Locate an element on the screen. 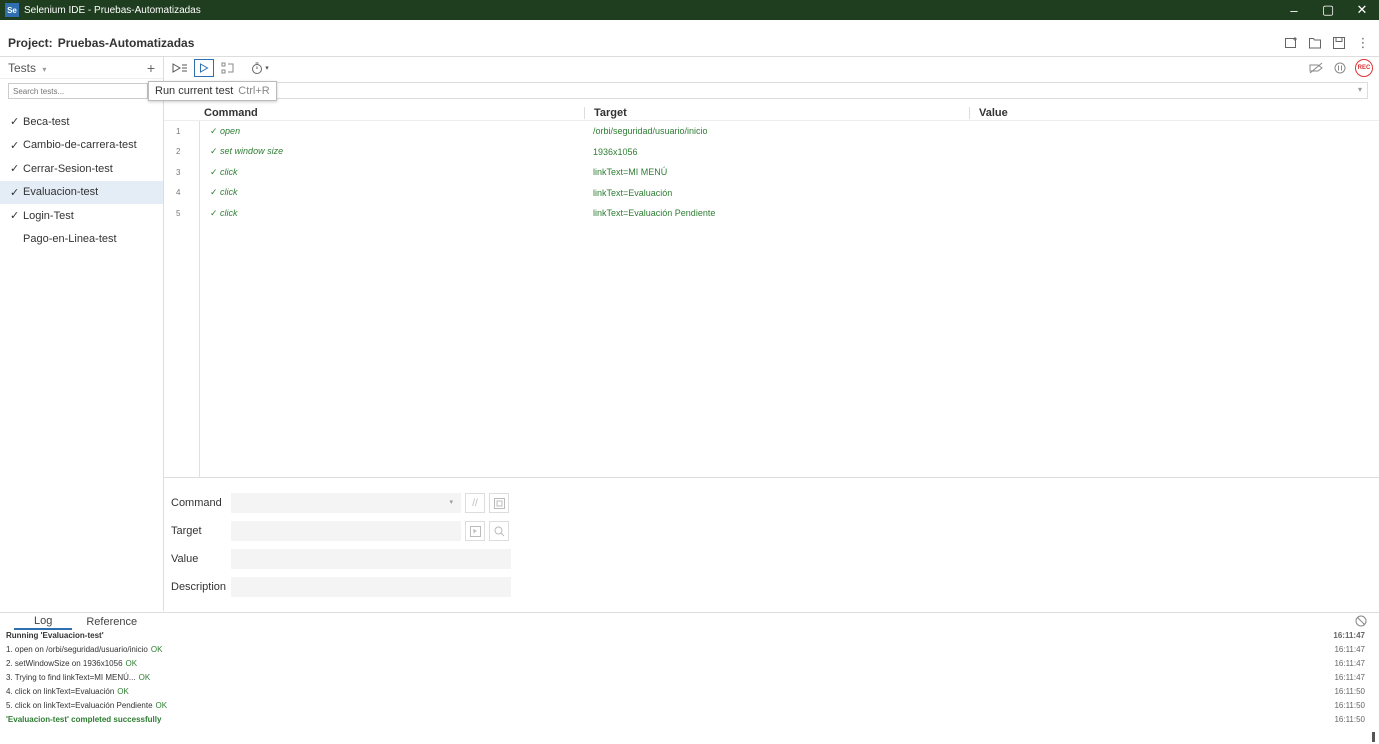  step-over-icon is located at coordinates (228, 68).